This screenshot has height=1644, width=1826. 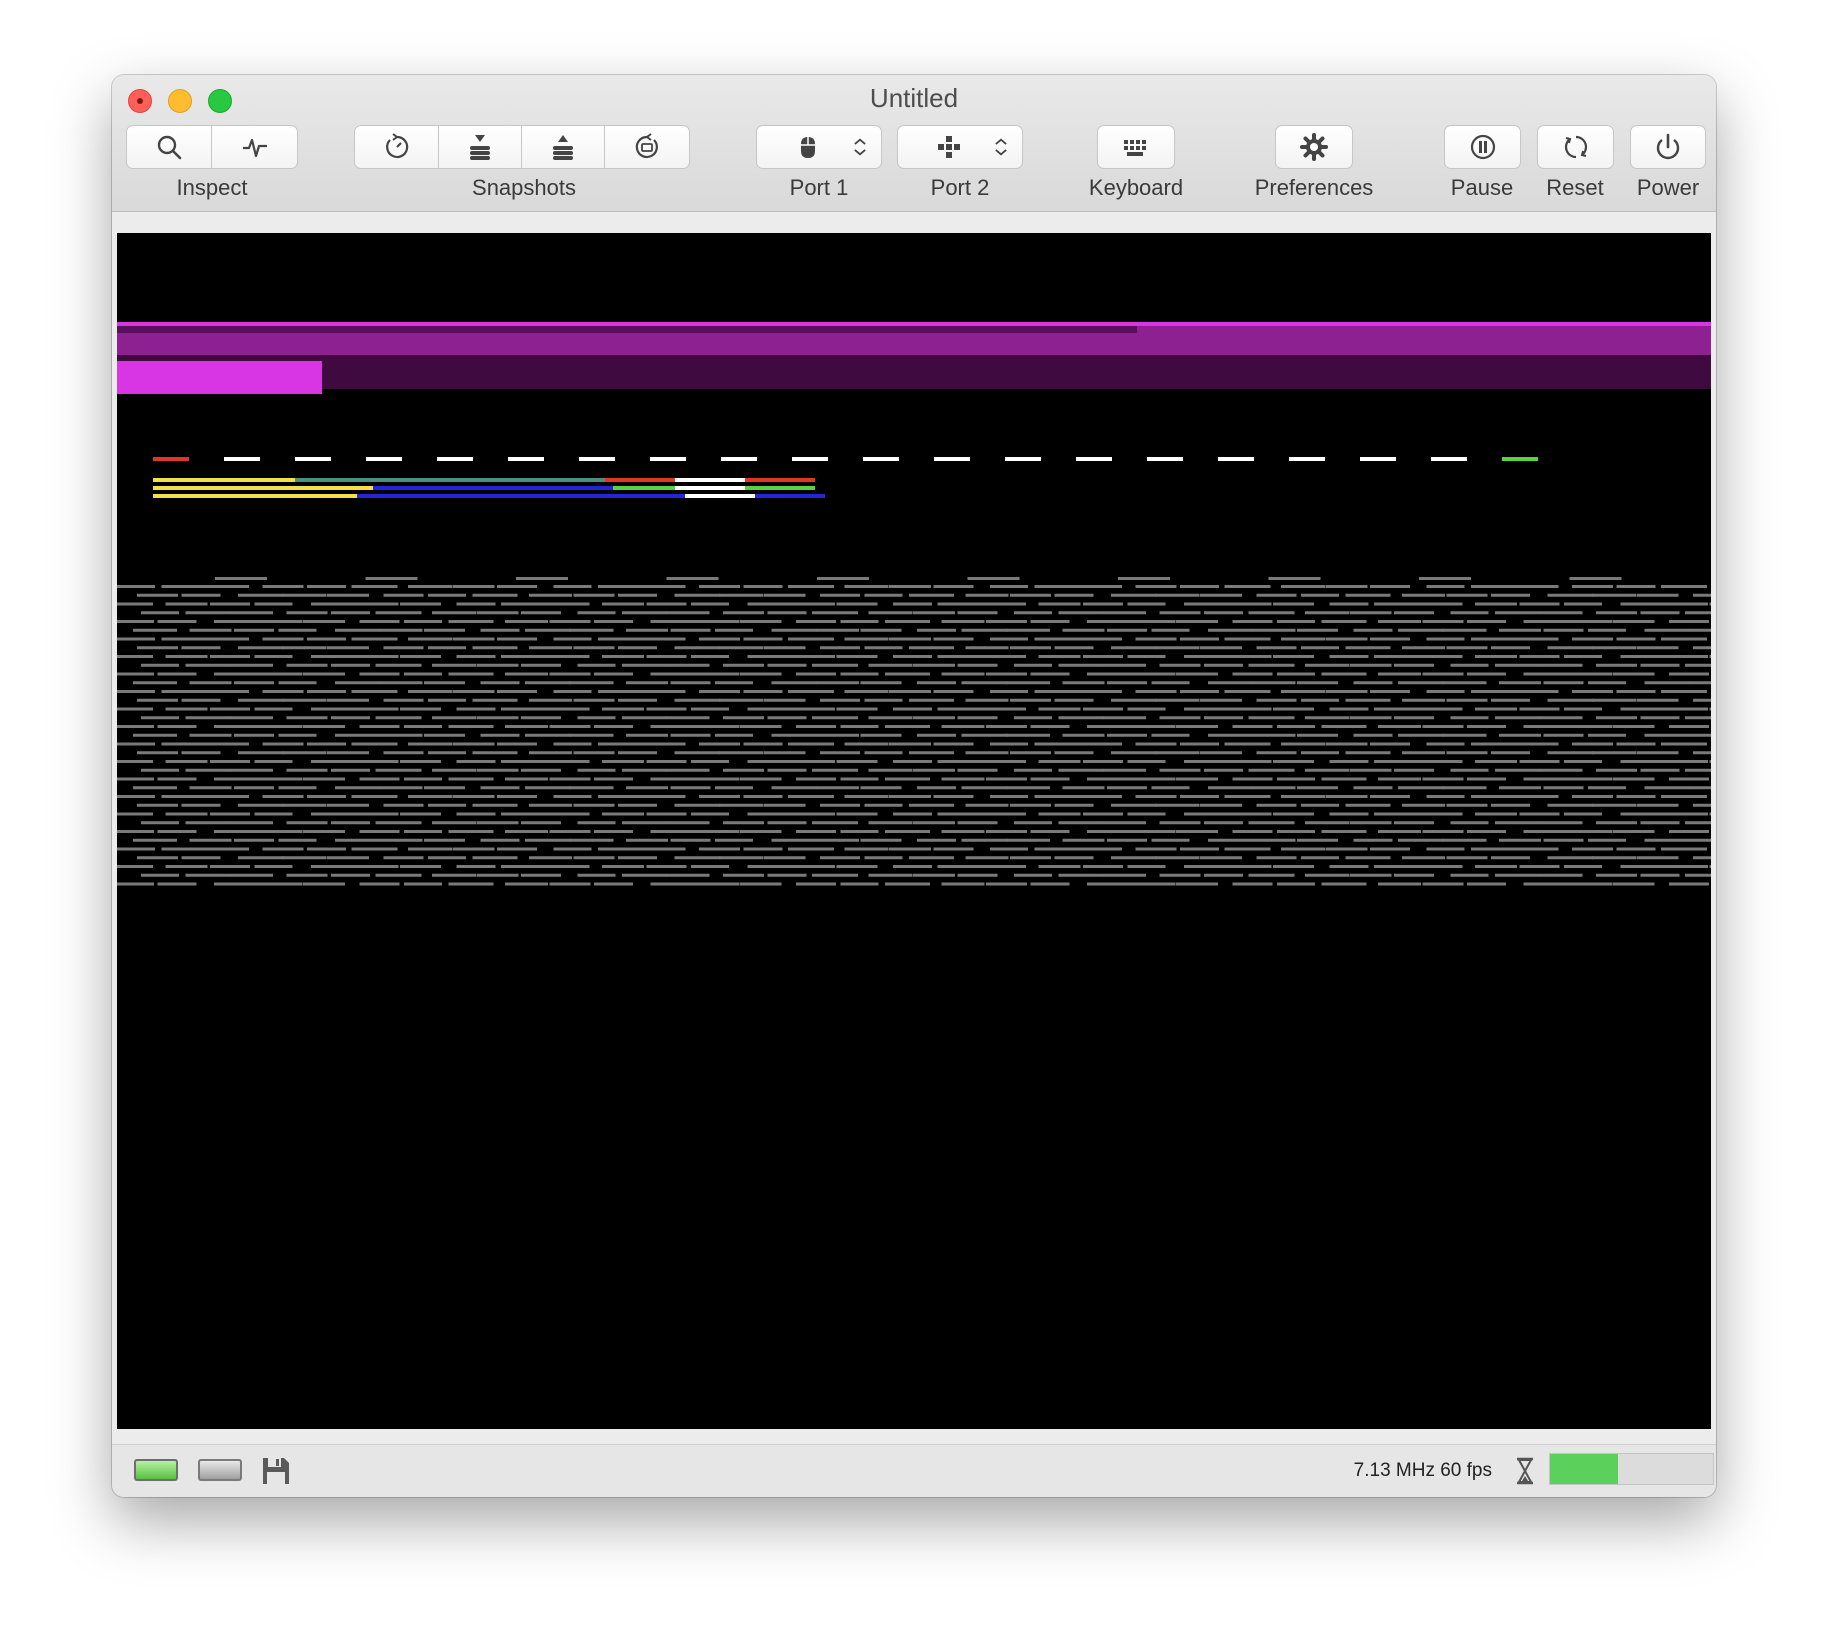 What do you see at coordinates (396, 147) in the screenshot?
I see `snapshot-browser-button` at bounding box center [396, 147].